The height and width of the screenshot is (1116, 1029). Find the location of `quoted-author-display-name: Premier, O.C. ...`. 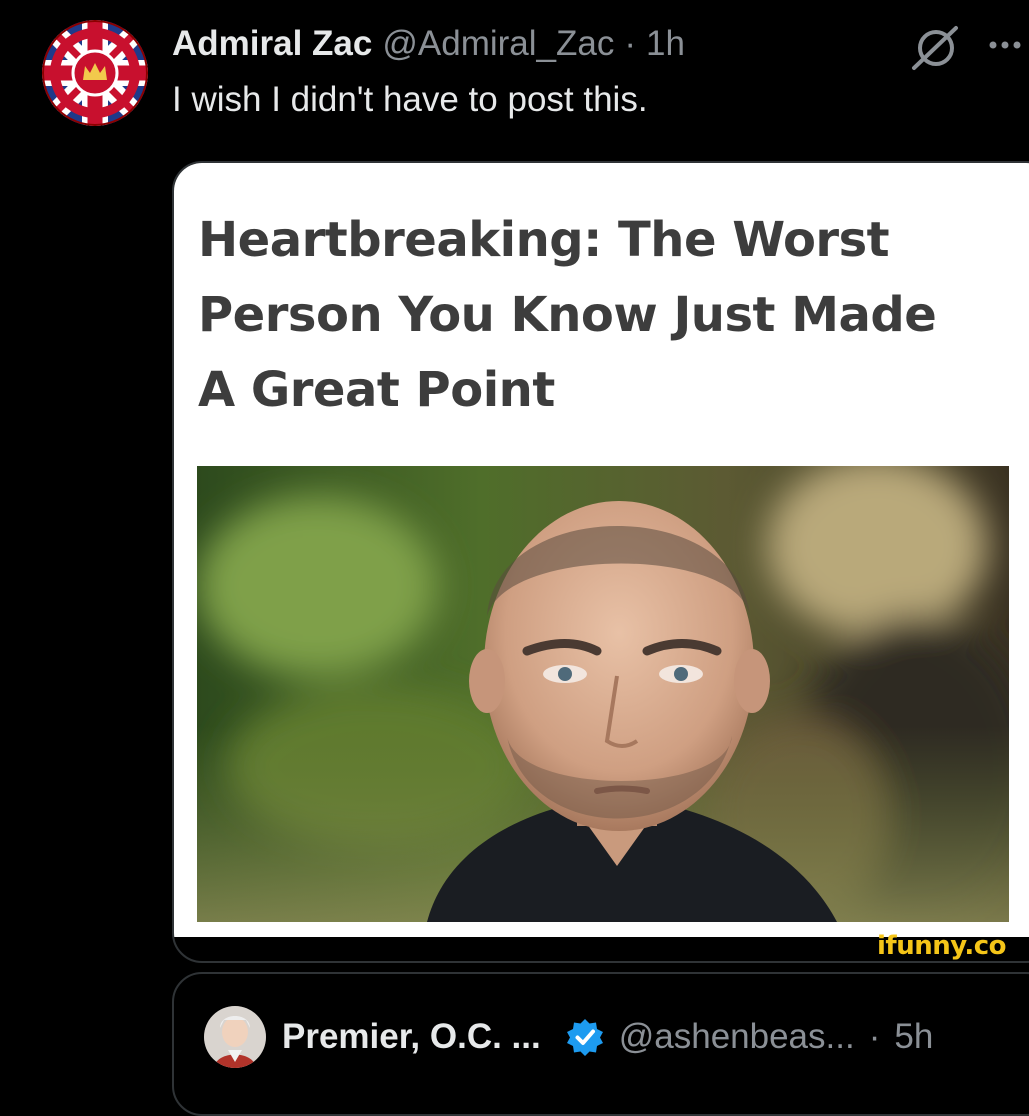

quoted-author-display-name: Premier, O.C. ... is located at coordinates (411, 1037).